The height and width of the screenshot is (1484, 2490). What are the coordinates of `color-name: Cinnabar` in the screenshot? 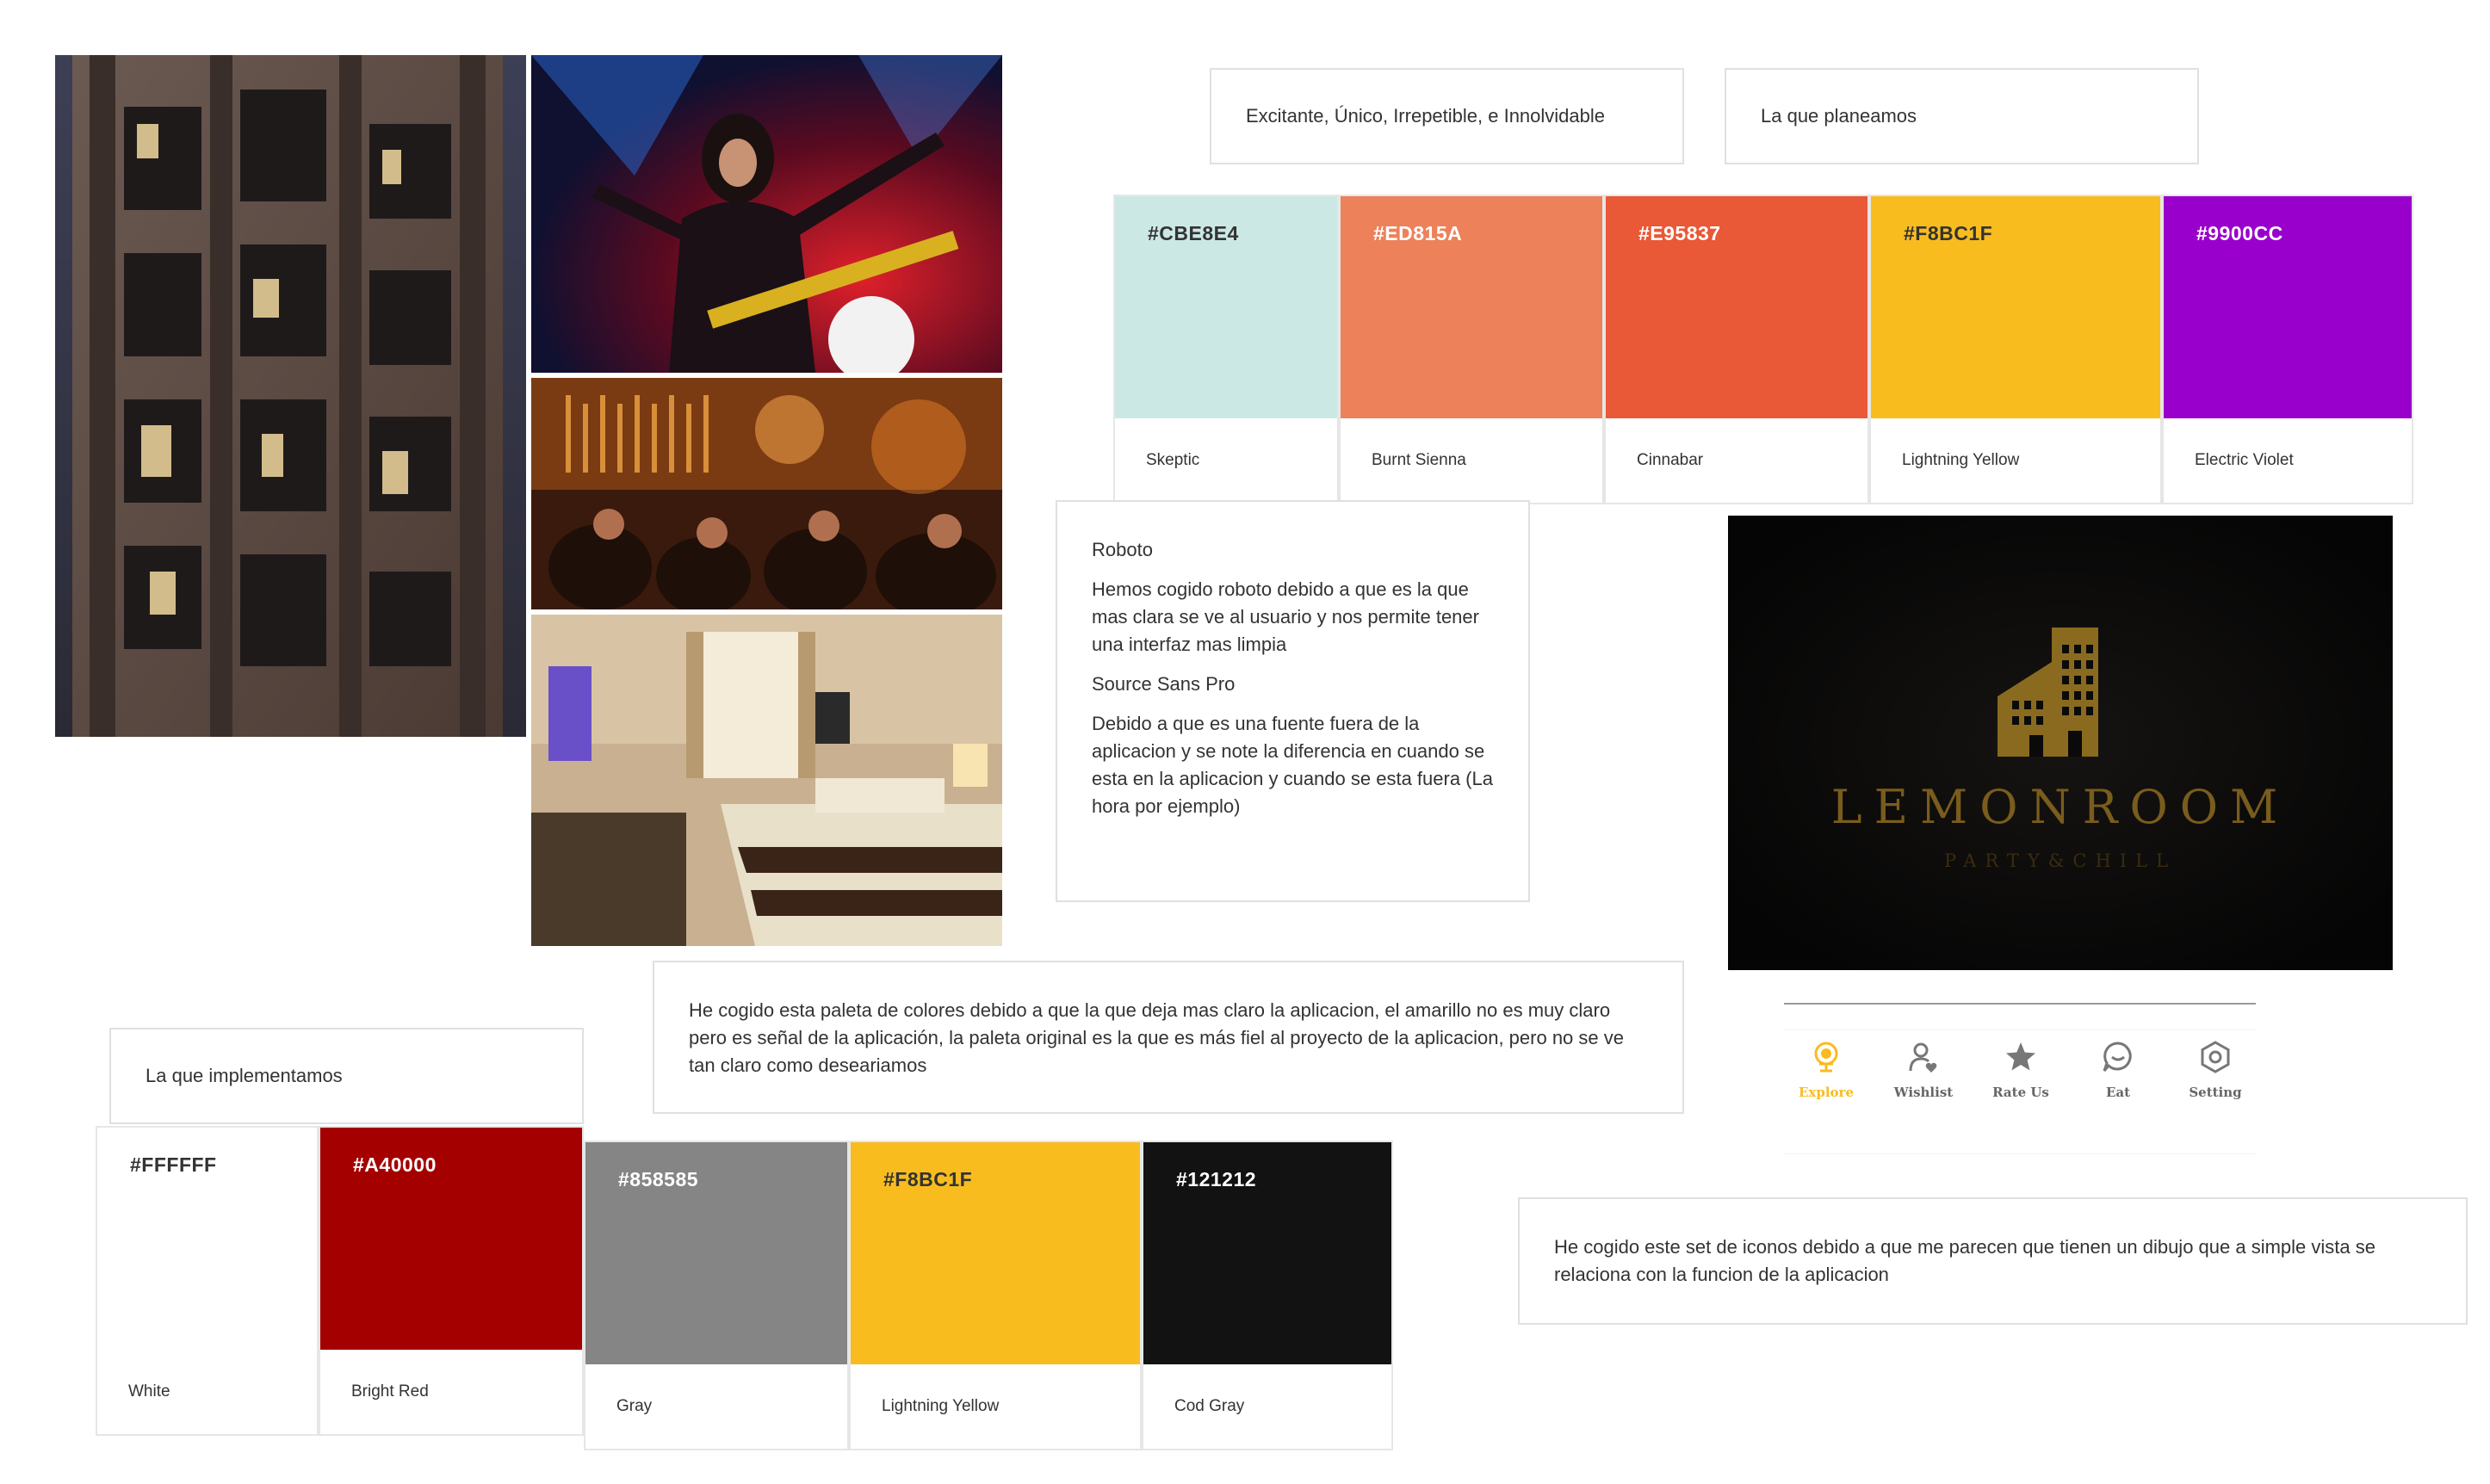 It's located at (1671, 460).